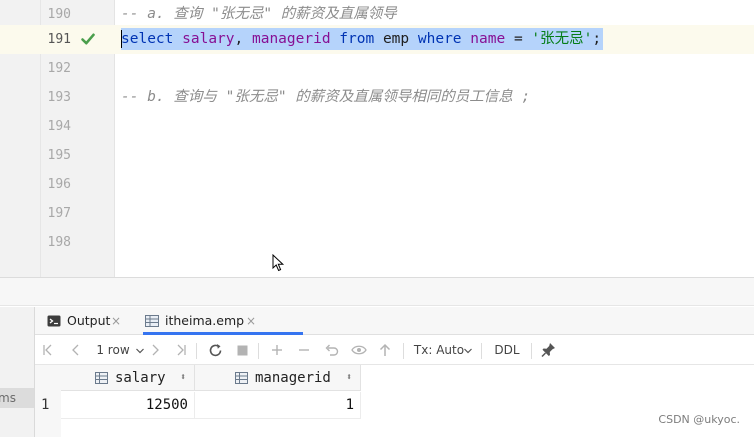 This screenshot has height=437, width=754. I want to click on line-number: 195, so click(59, 155).